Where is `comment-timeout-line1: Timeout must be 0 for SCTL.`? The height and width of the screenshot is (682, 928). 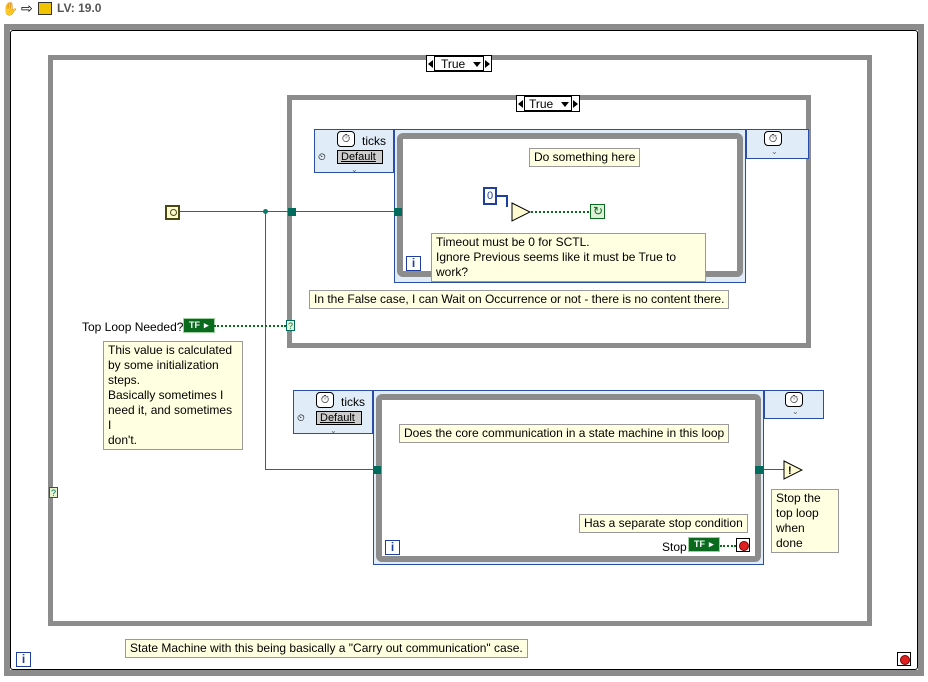
comment-timeout-line1: Timeout must be 0 for SCTL. is located at coordinates (513, 242).